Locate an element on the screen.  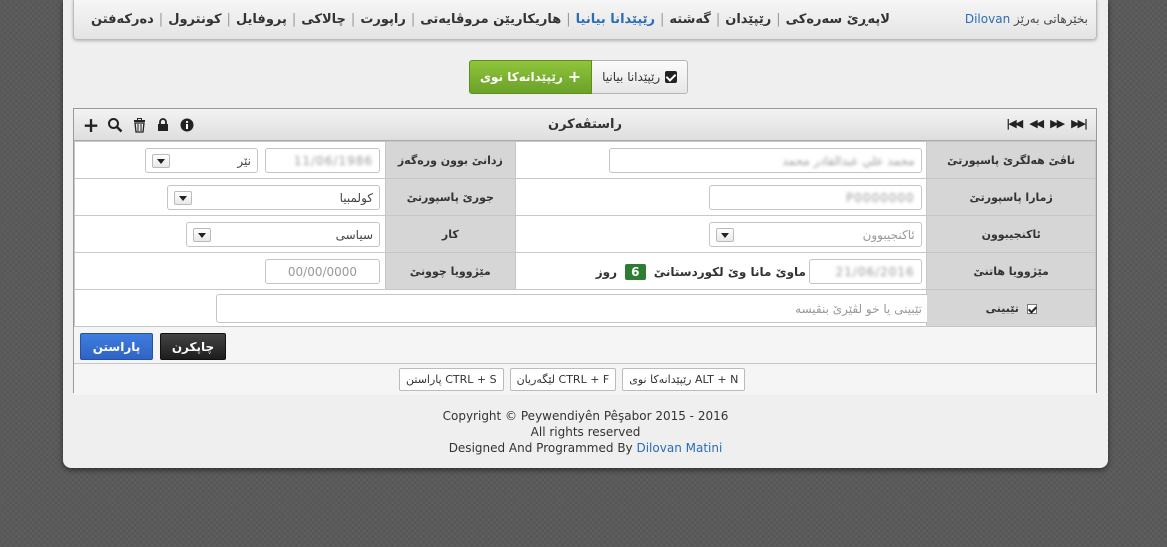
plus-icon: + is located at coordinates (574, 76).